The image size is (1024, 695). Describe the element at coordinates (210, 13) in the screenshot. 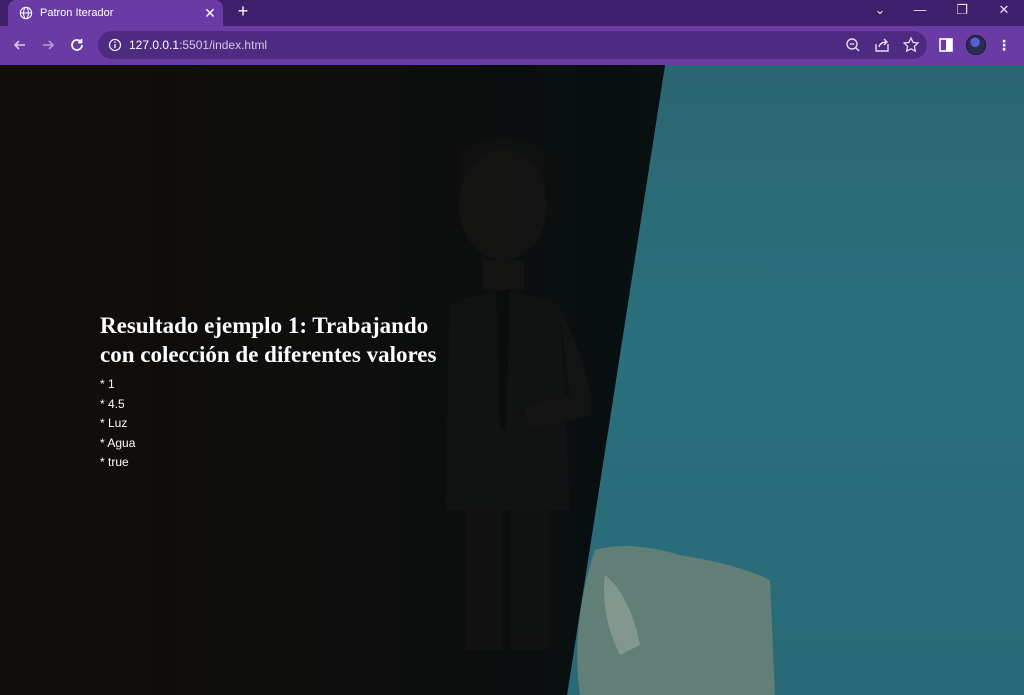

I see `tab-close-icon: ✕` at that location.